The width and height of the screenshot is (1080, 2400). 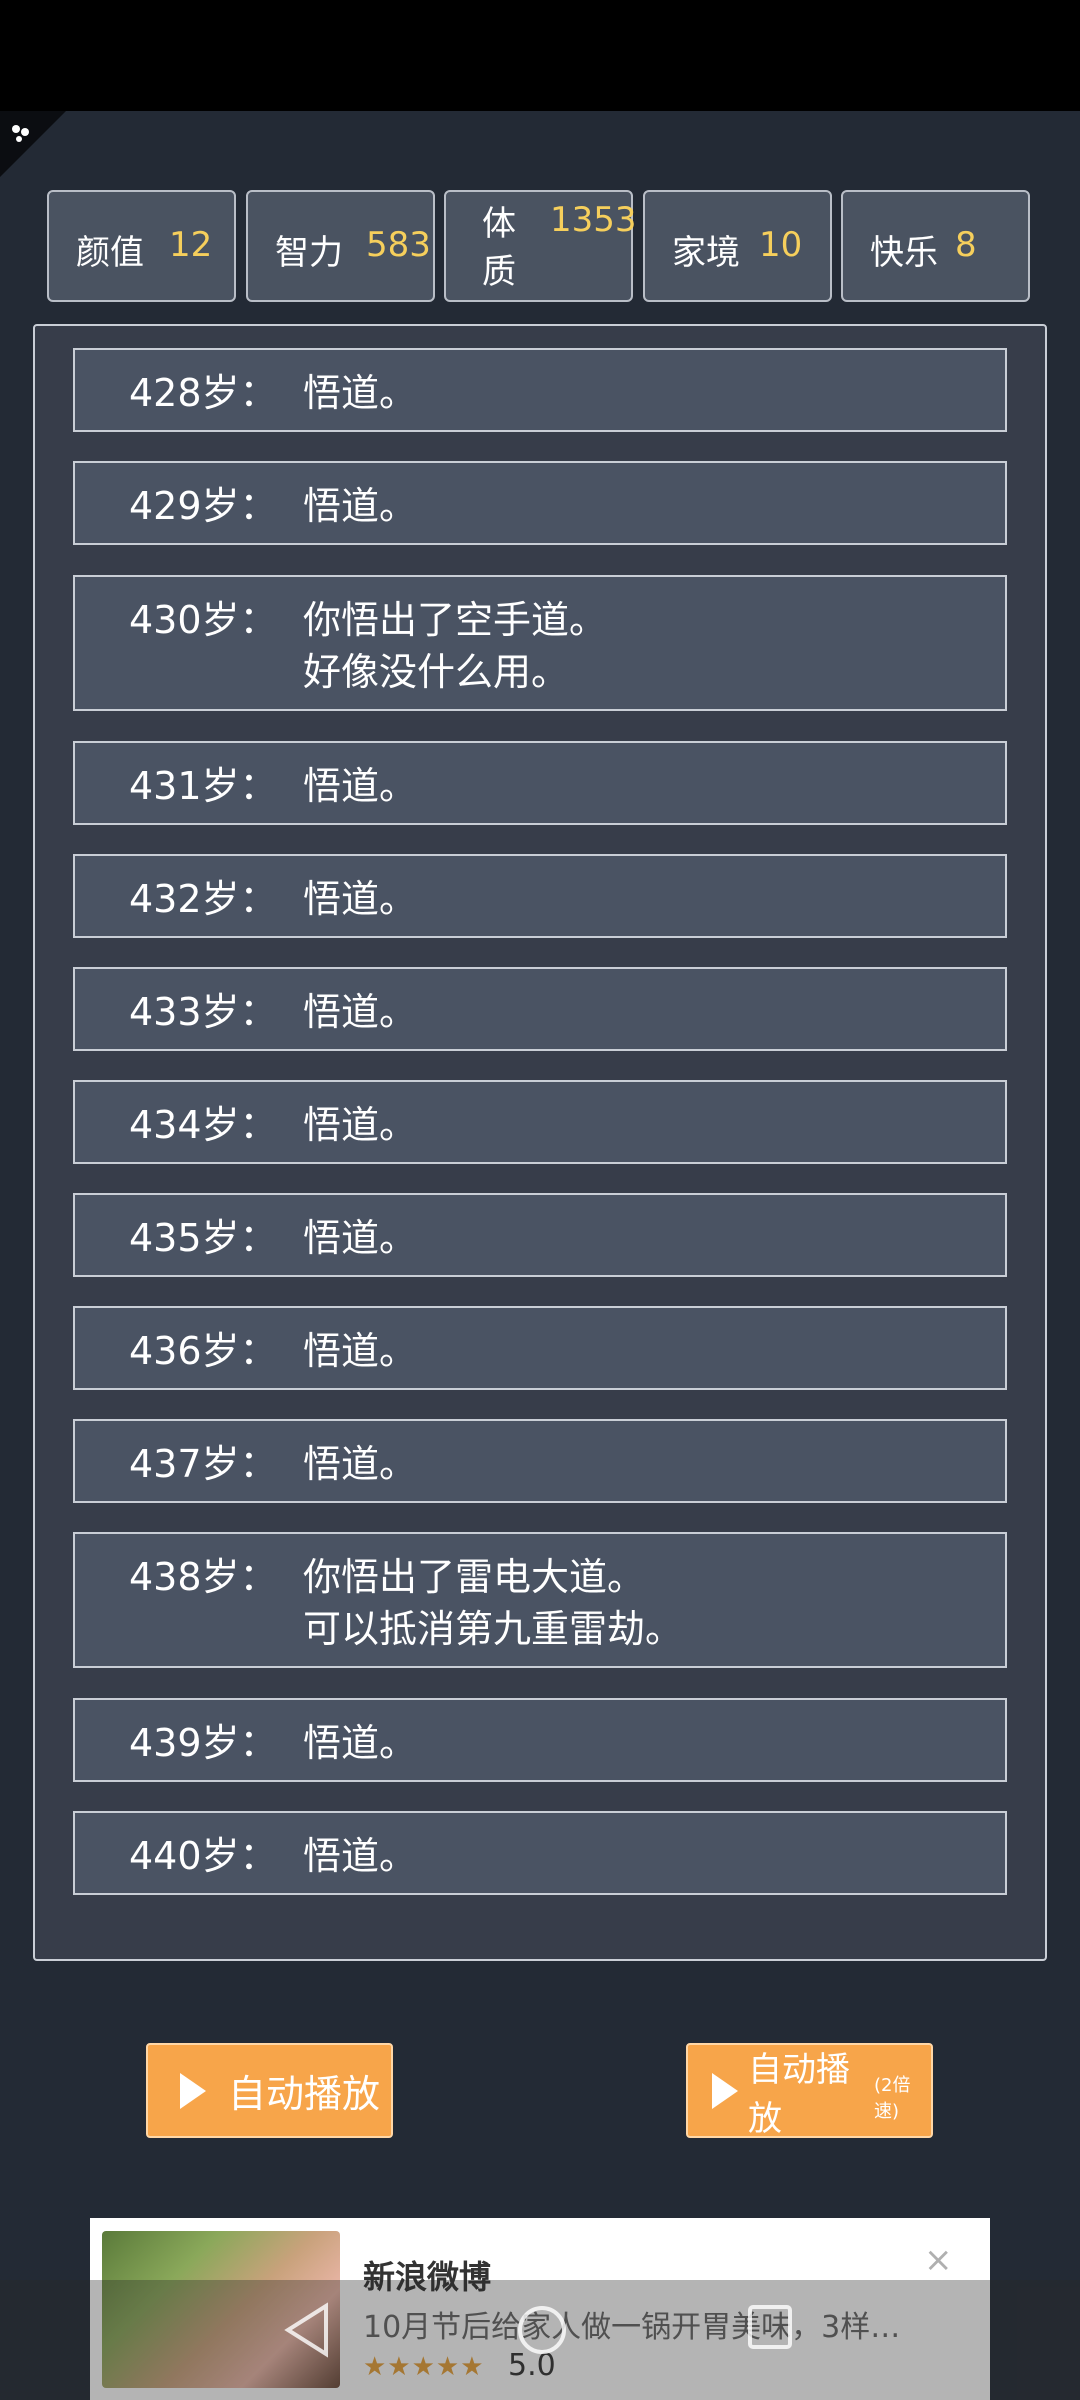 What do you see at coordinates (938, 2260) in the screenshot?
I see `close-icon: ×` at bounding box center [938, 2260].